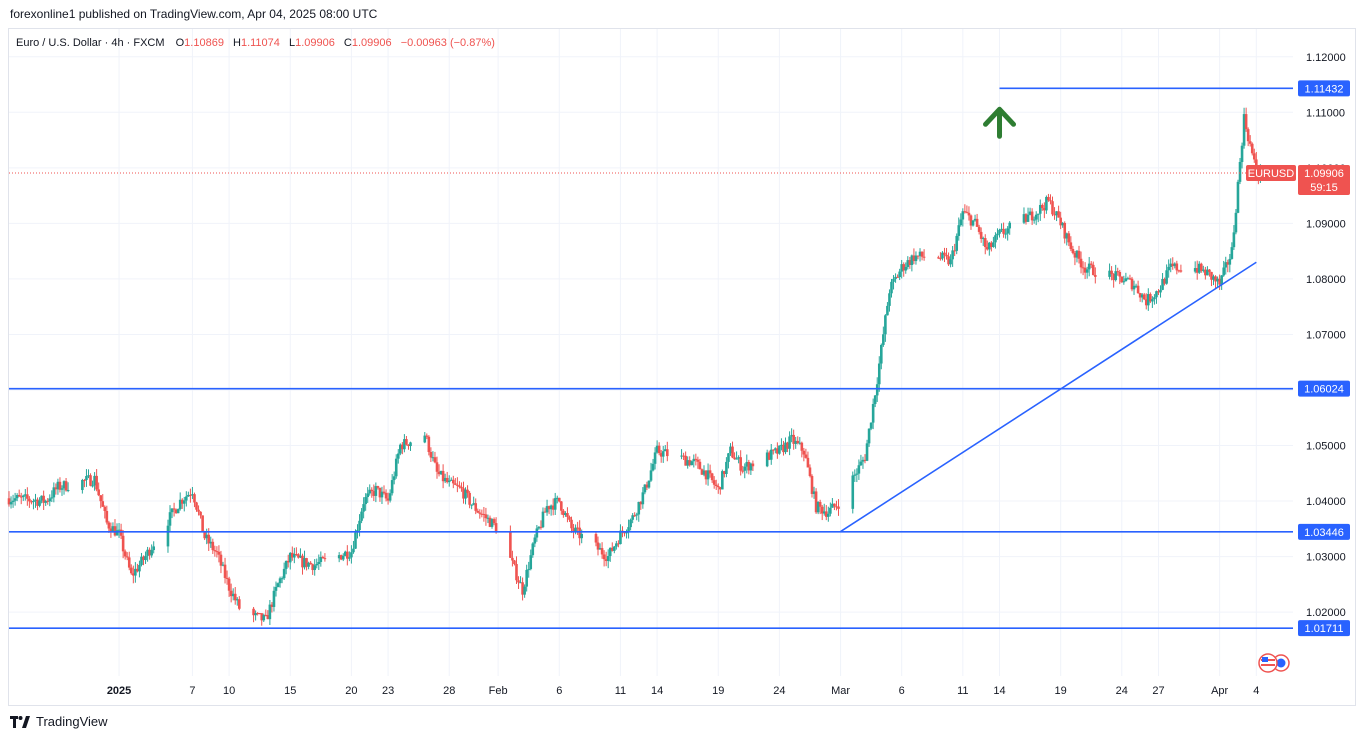 The height and width of the screenshot is (740, 1364). I want to click on time-tick-label: 20, so click(351, 691).